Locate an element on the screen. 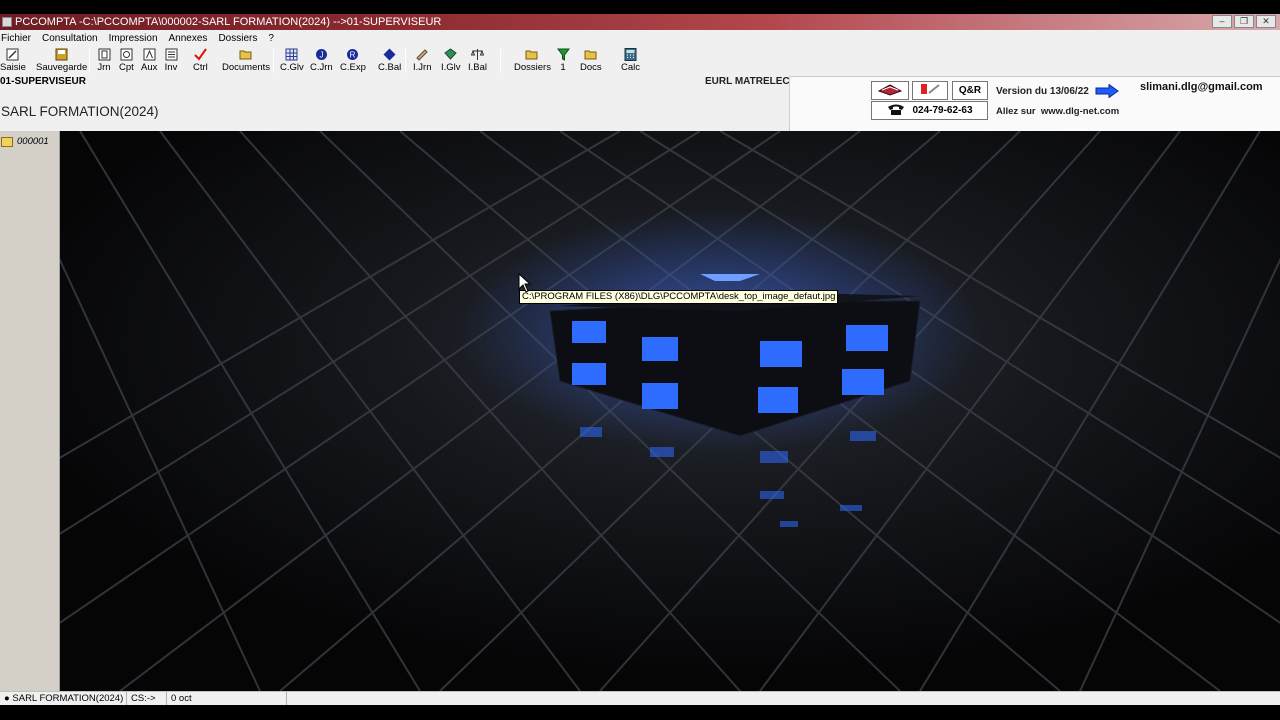 This screenshot has height=720, width=1280. toolbar-cpt-button: Cpt is located at coordinates (126, 62).